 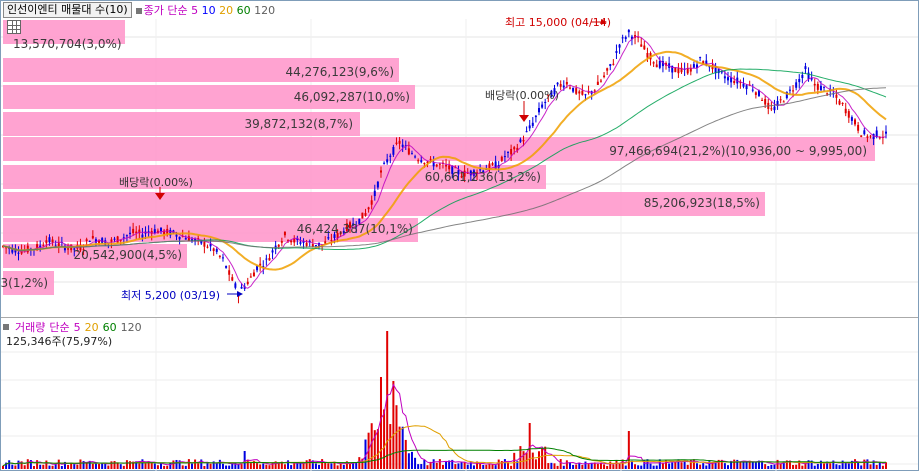 I want to click on stock-label: 인선이엔티 매물대 수(10), so click(x=67, y=10).